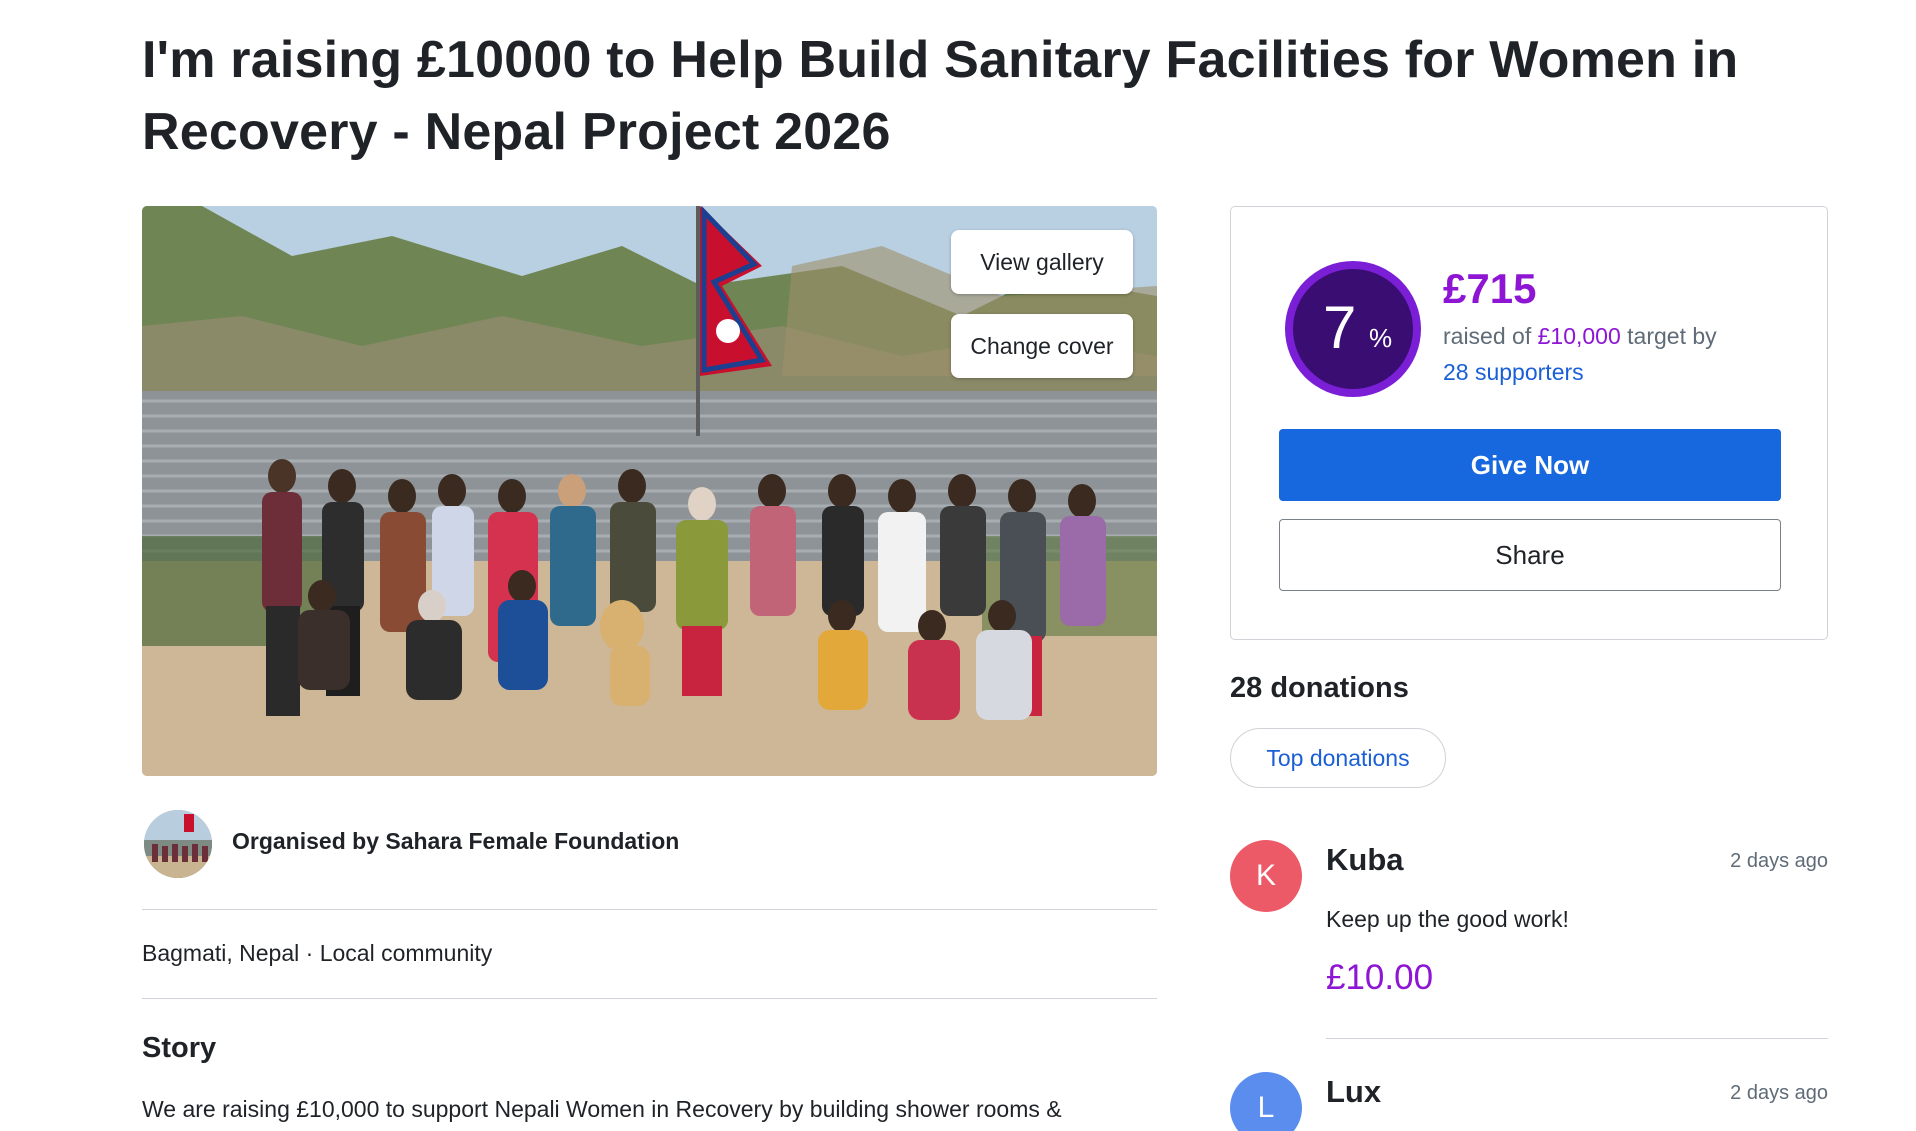 The image size is (1916, 1131). Describe the element at coordinates (1042, 346) in the screenshot. I see `change-cover-button: Change cover` at that location.